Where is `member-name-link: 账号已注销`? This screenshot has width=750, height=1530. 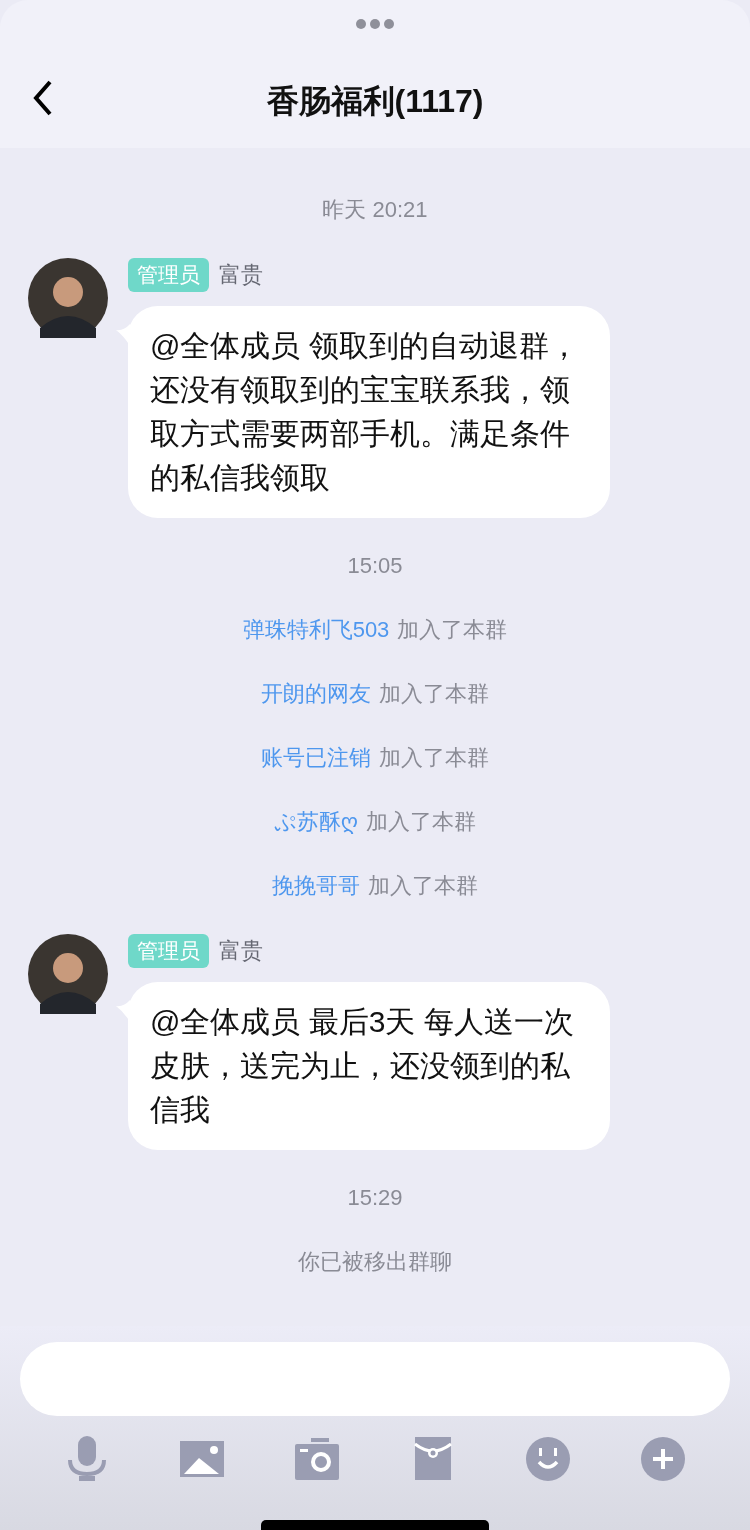
member-name-link: 账号已注销 is located at coordinates (316, 758).